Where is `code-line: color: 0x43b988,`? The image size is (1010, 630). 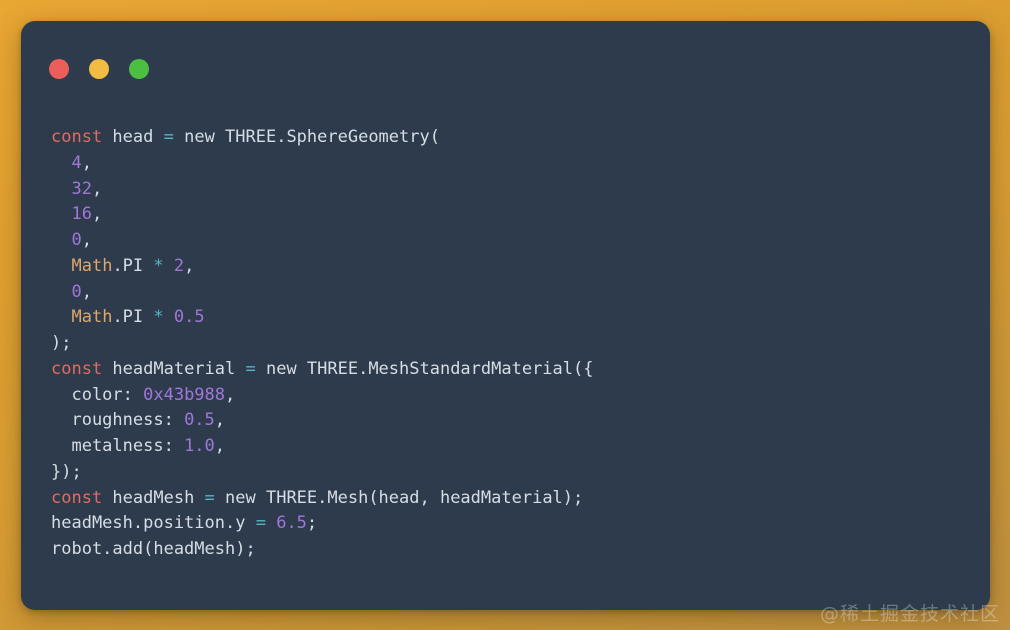
code-line: color: 0x43b988, is located at coordinates (513, 396).